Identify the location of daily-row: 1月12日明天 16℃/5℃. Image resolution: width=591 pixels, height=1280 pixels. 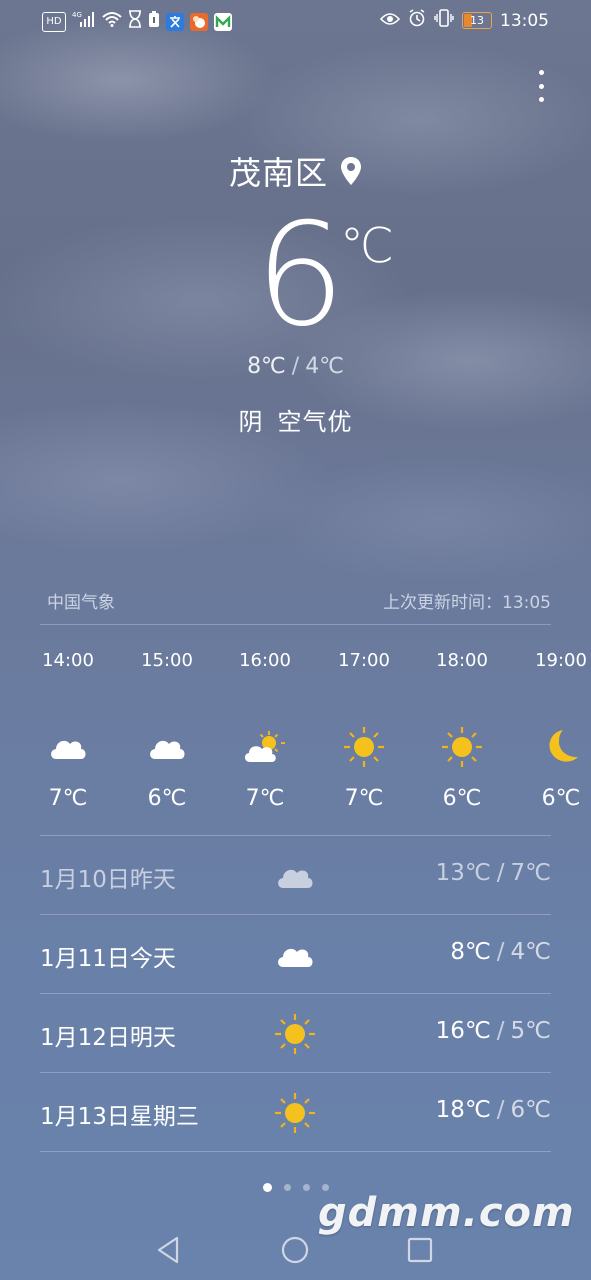
(295, 1033).